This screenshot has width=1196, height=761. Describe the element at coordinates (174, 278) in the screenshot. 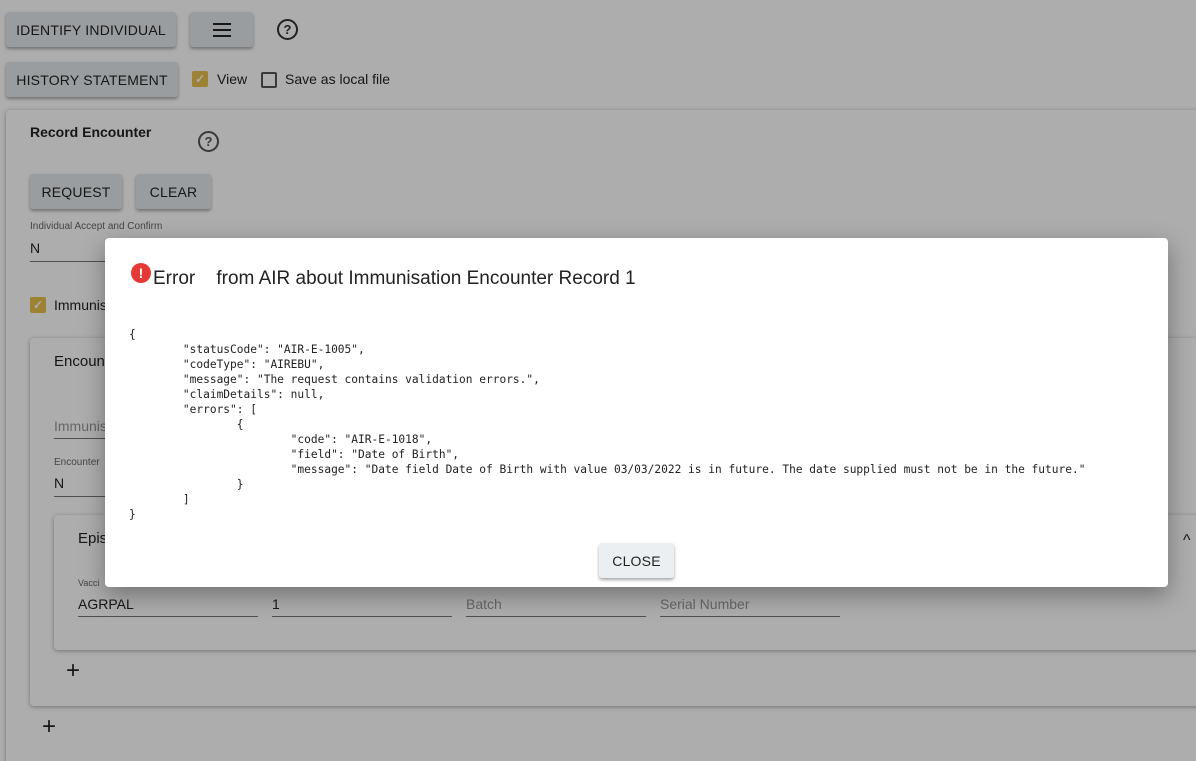

I see `dialog-title-prefix: Error` at that location.